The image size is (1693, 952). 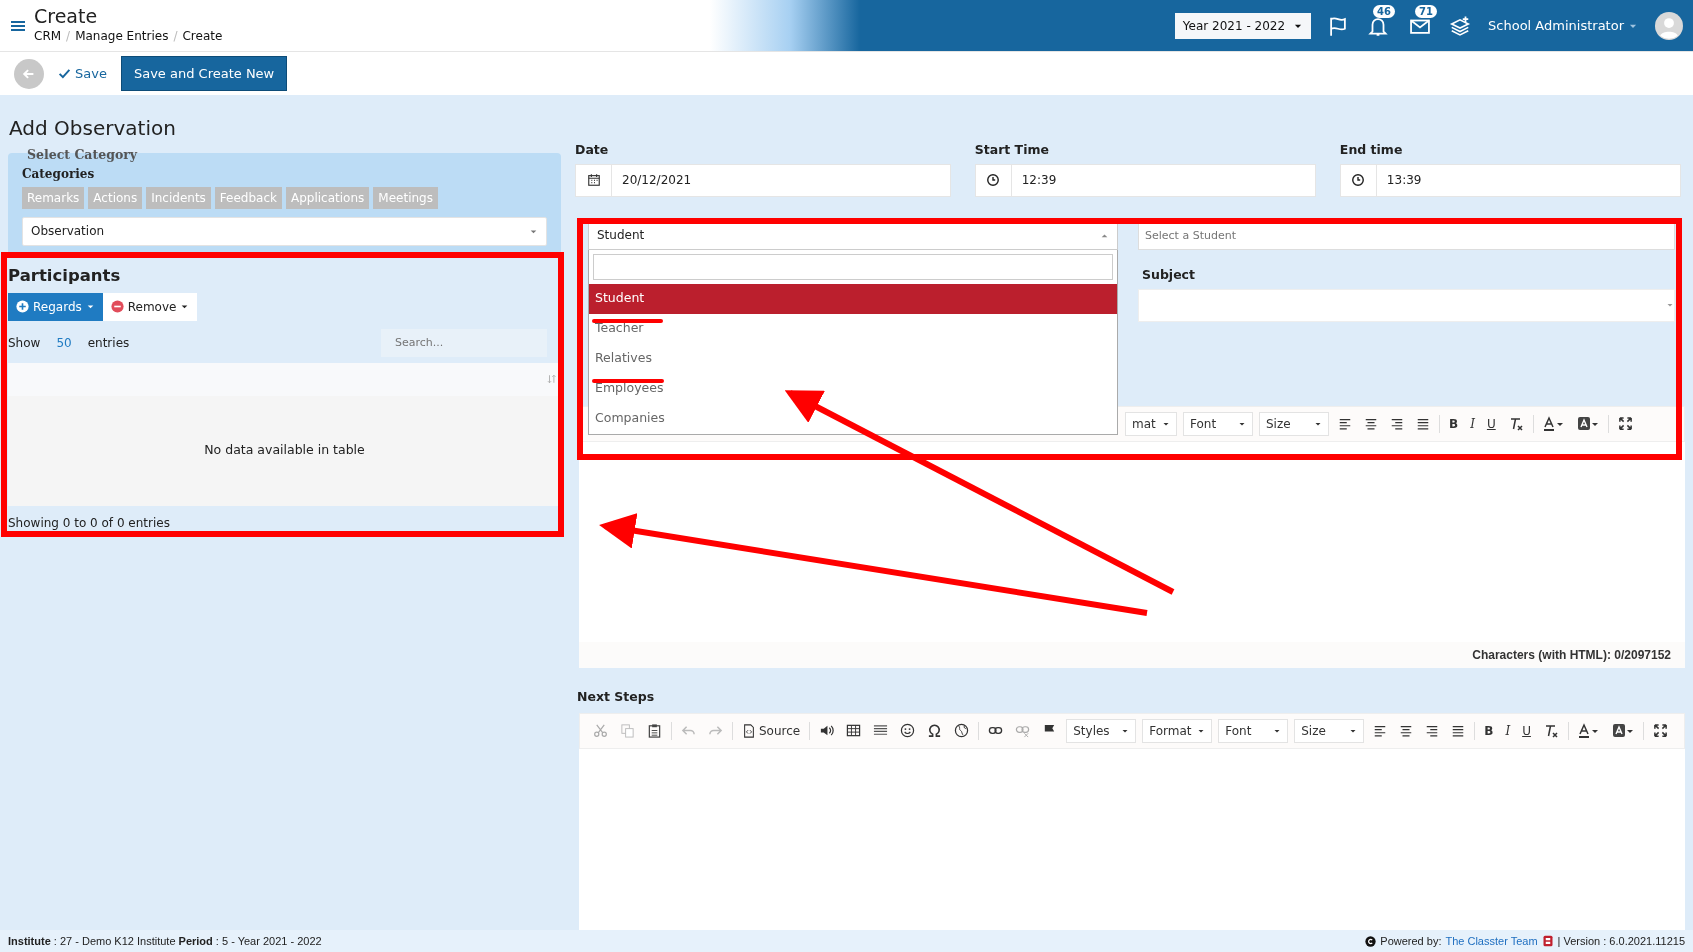 What do you see at coordinates (284, 231) in the screenshot?
I see `category-select: Observation` at bounding box center [284, 231].